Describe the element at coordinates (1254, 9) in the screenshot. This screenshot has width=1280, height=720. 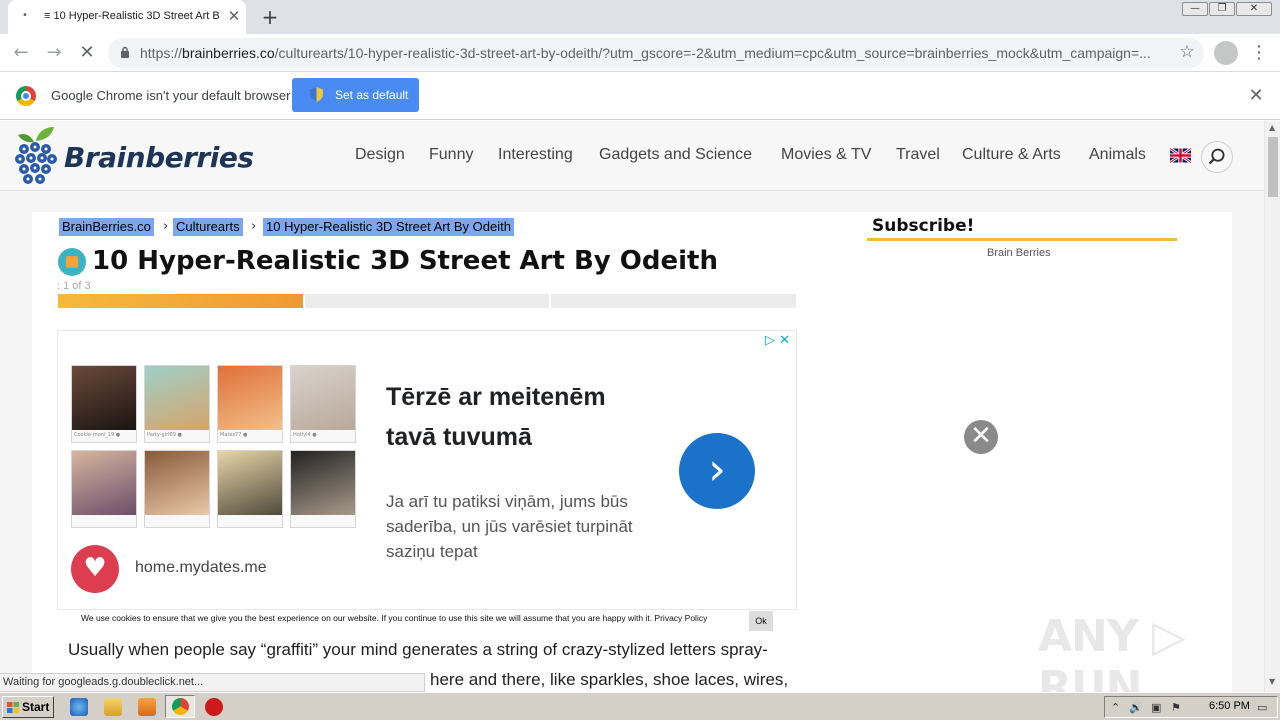
I see `window-close-button: ✕` at that location.